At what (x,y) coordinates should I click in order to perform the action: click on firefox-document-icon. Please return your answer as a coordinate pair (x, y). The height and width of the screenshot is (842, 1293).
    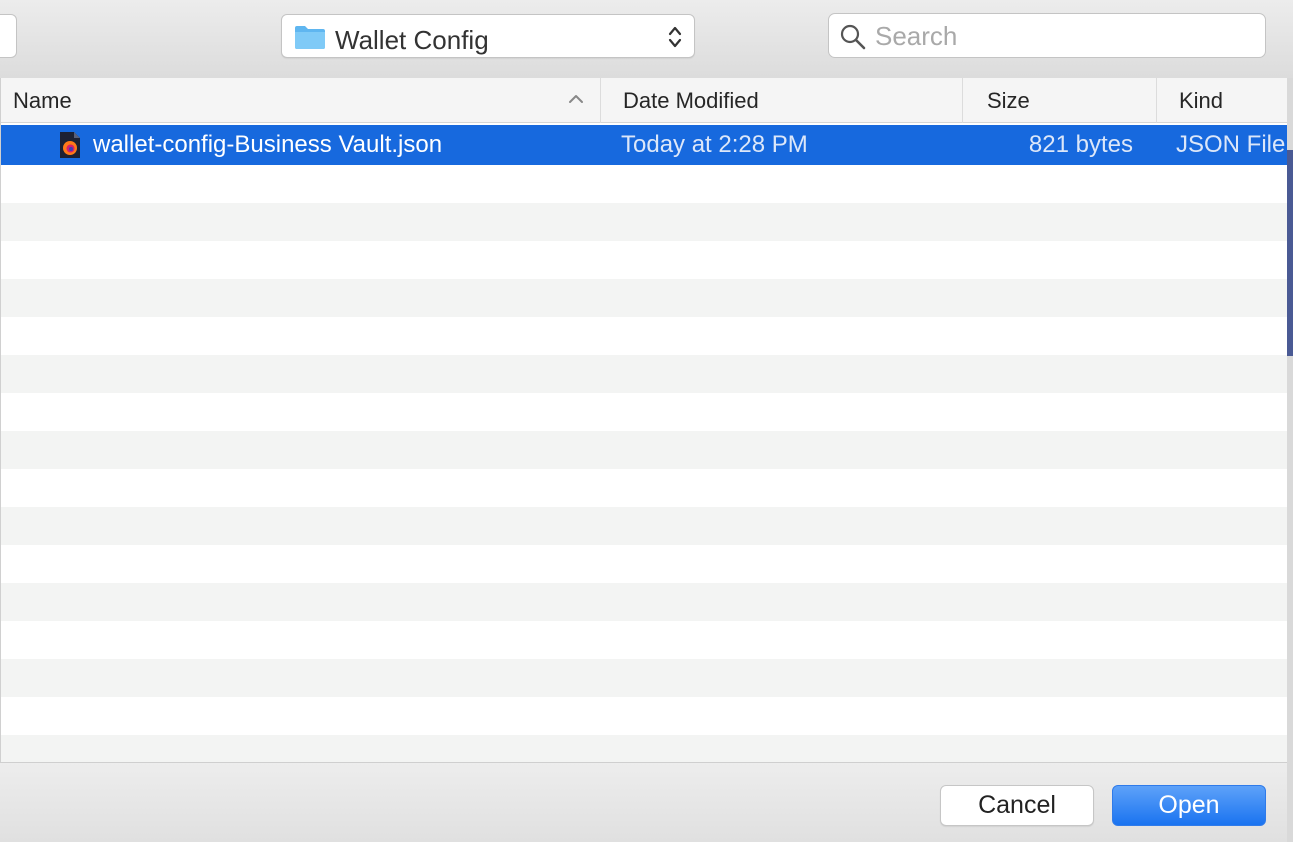
    Looking at the image, I should click on (70, 145).